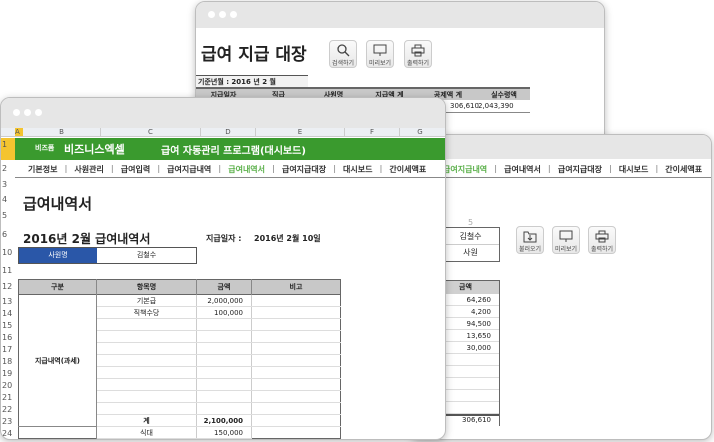  I want to click on nav-item: 사원관리, so click(88, 169).